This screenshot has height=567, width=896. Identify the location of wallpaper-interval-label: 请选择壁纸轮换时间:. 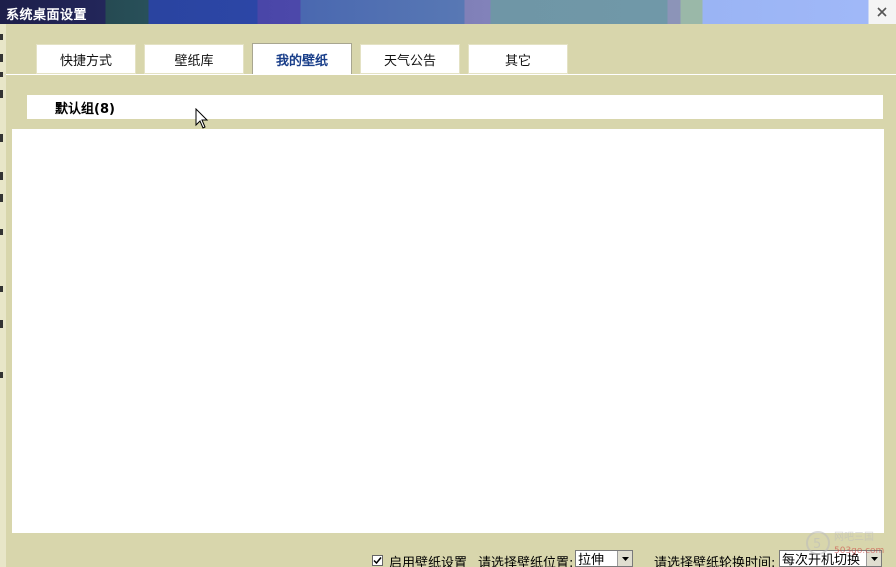
(715, 561).